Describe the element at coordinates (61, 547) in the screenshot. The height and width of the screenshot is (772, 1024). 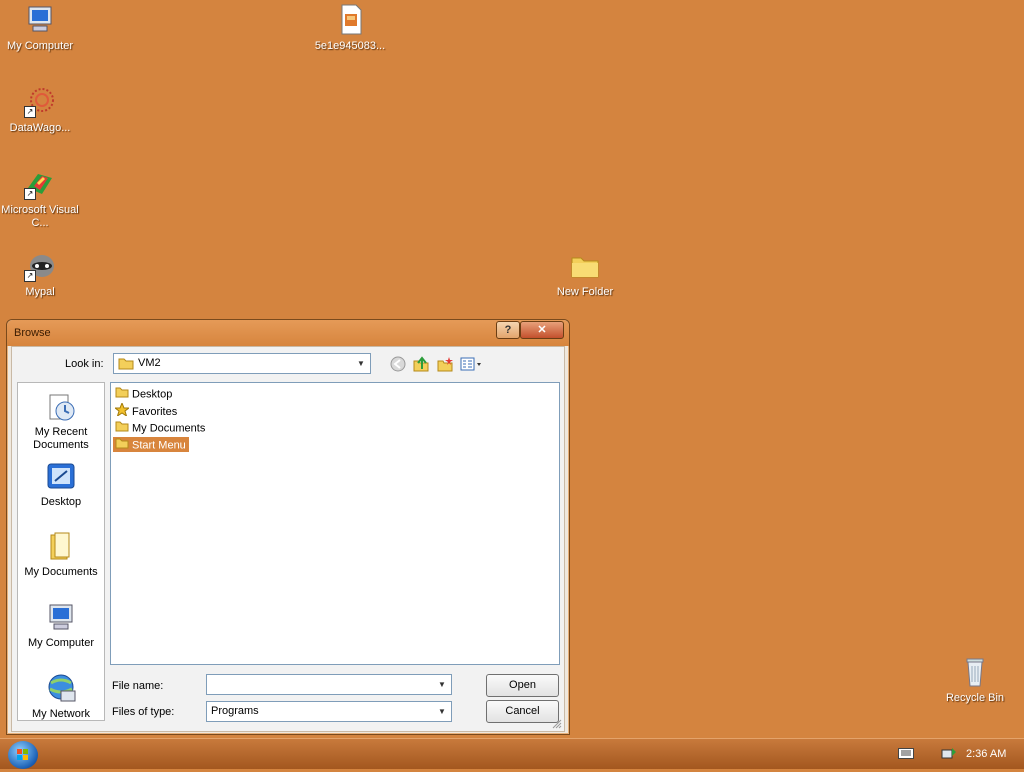
I see `my-documents-icon` at that location.